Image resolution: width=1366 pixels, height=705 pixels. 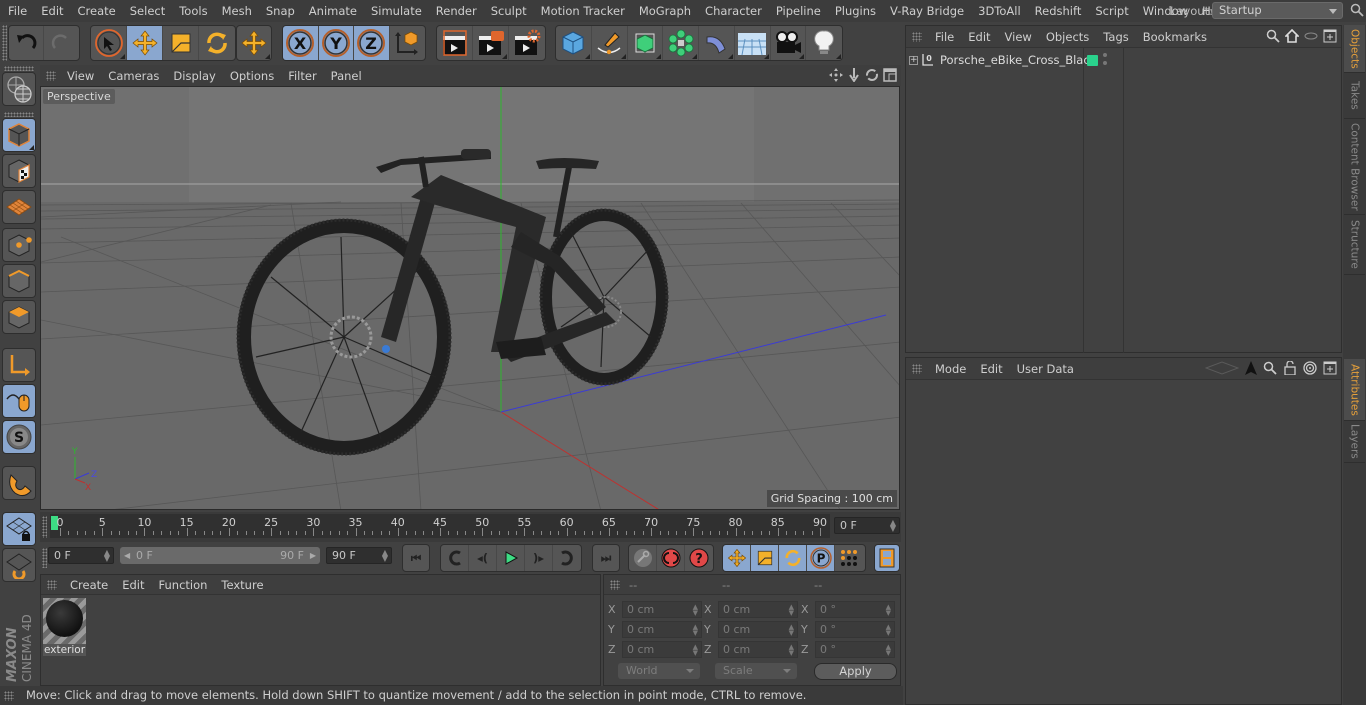 I want to click on object-name: Porsche_eBike_Cross_Black, so click(x=1018, y=60).